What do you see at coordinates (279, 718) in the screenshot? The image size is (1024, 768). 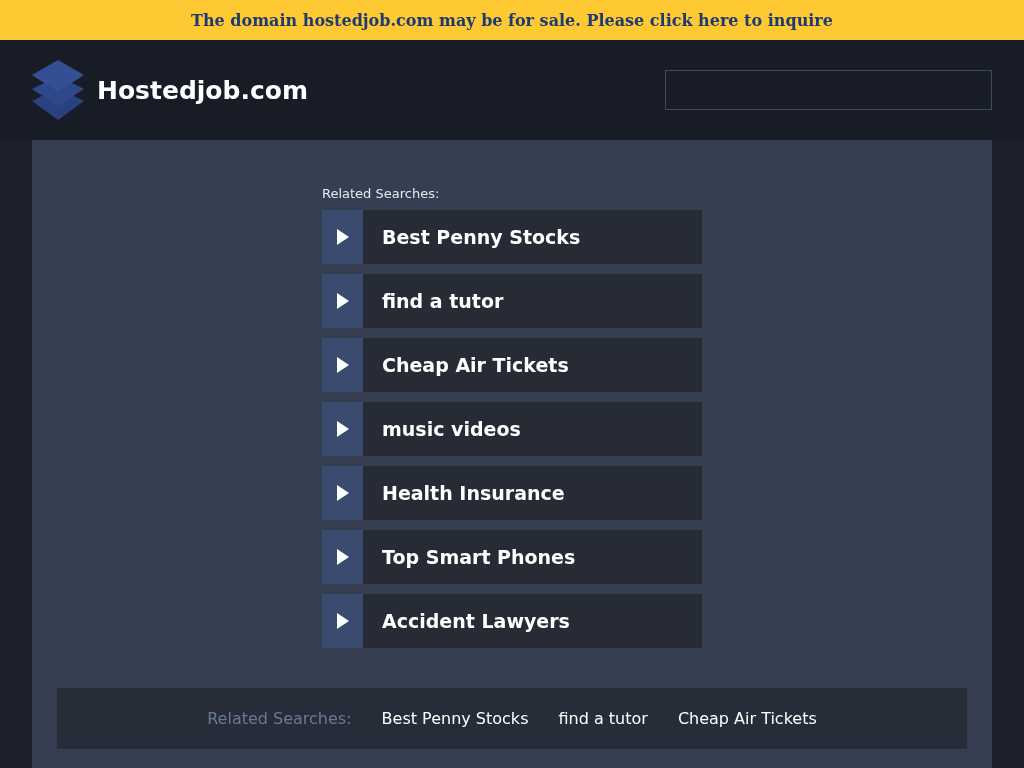 I see `footer-heading: Related Searches:` at bounding box center [279, 718].